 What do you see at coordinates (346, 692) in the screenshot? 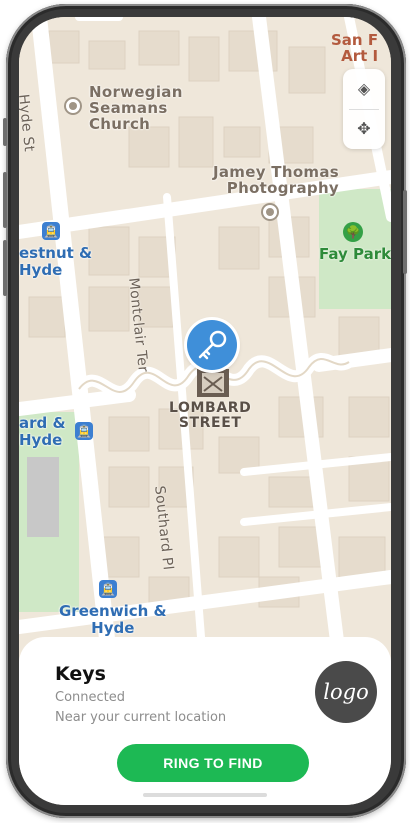
I see `brand-logo: logo` at bounding box center [346, 692].